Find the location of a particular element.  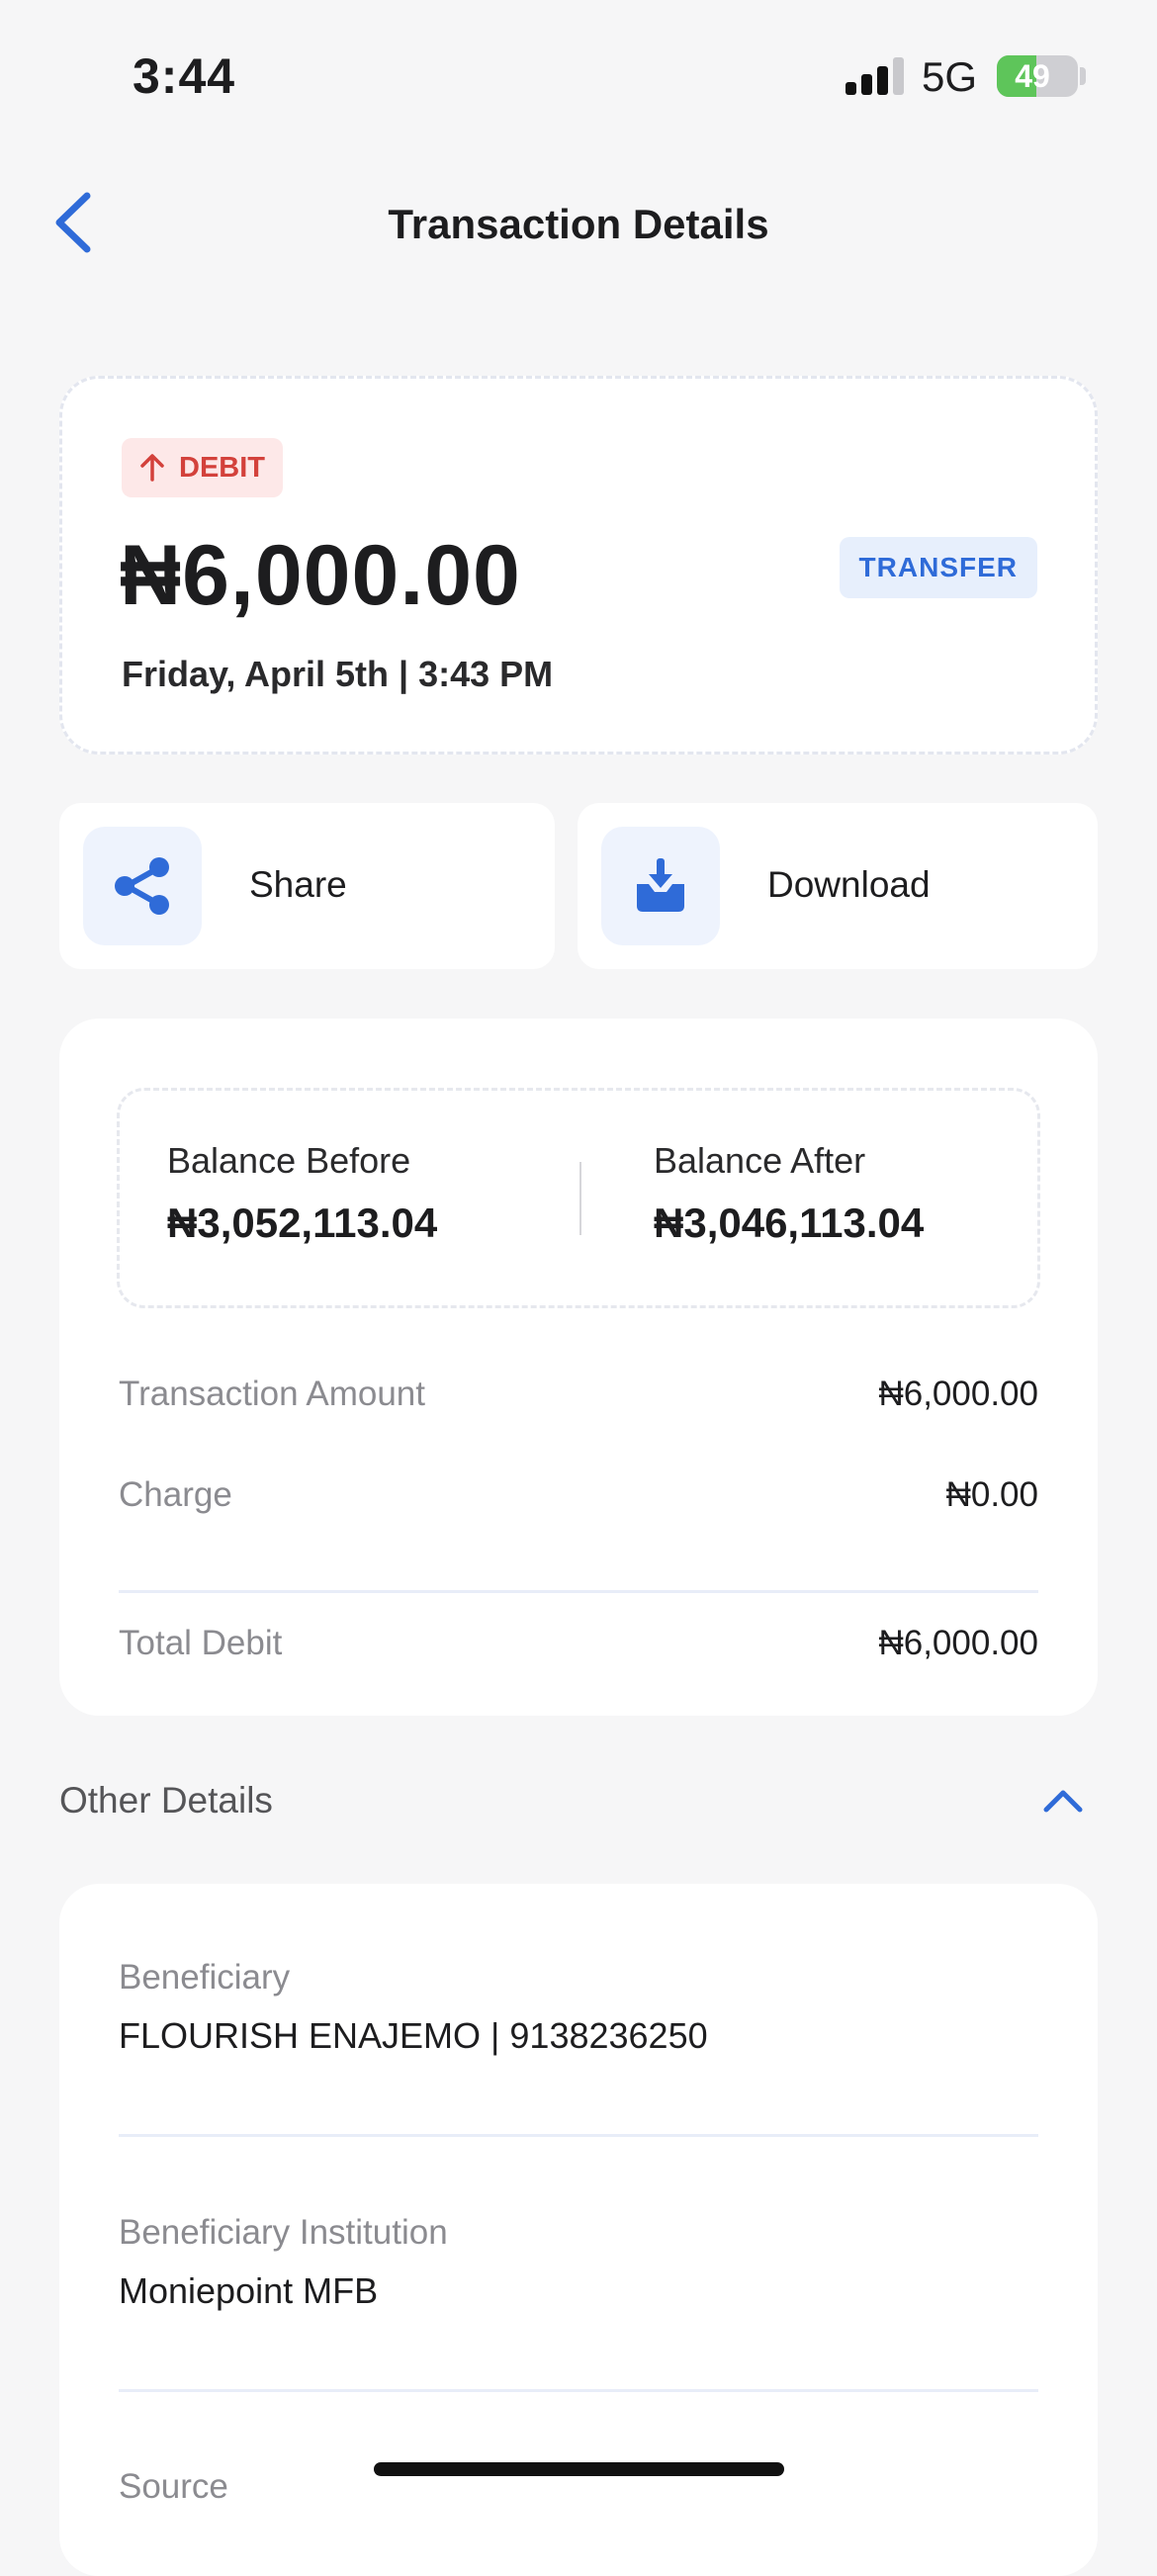

charge-row: Charge ₦0.00 is located at coordinates (578, 1495).